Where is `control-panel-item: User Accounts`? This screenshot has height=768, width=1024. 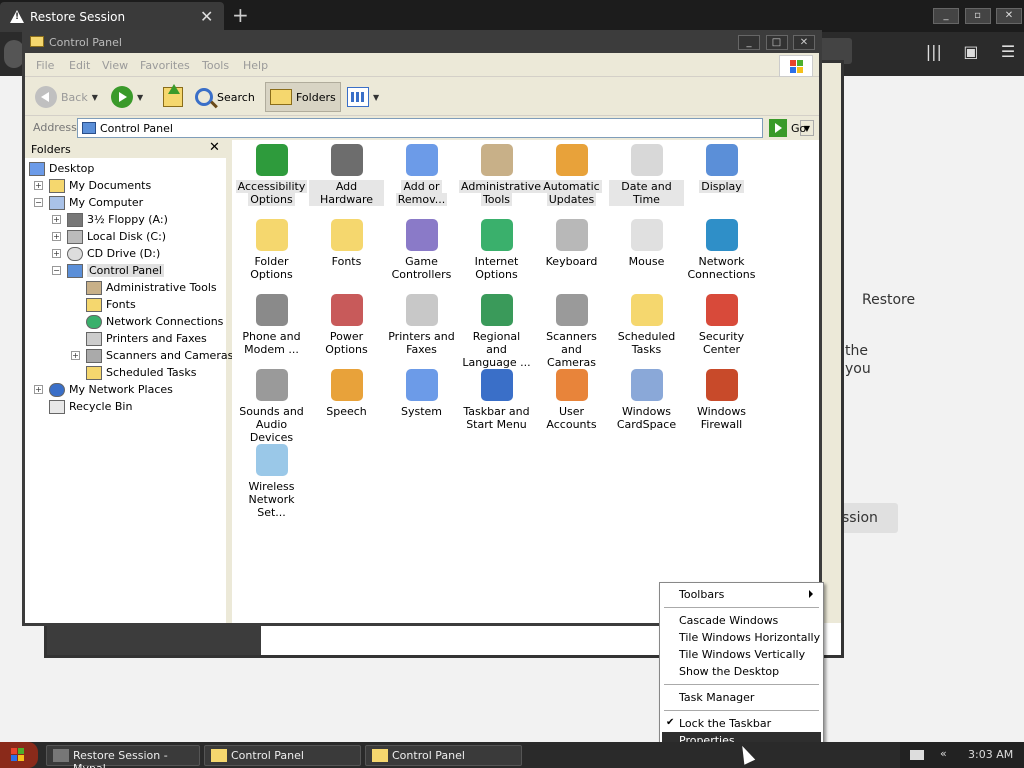 control-panel-item: User Accounts is located at coordinates (571, 400).